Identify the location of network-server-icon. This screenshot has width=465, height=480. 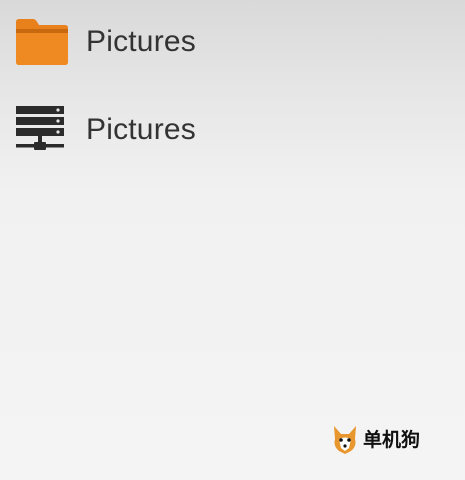
(42, 130).